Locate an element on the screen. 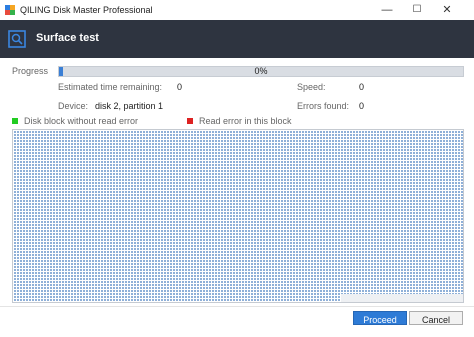  progress-percent: 0% is located at coordinates (261, 71).